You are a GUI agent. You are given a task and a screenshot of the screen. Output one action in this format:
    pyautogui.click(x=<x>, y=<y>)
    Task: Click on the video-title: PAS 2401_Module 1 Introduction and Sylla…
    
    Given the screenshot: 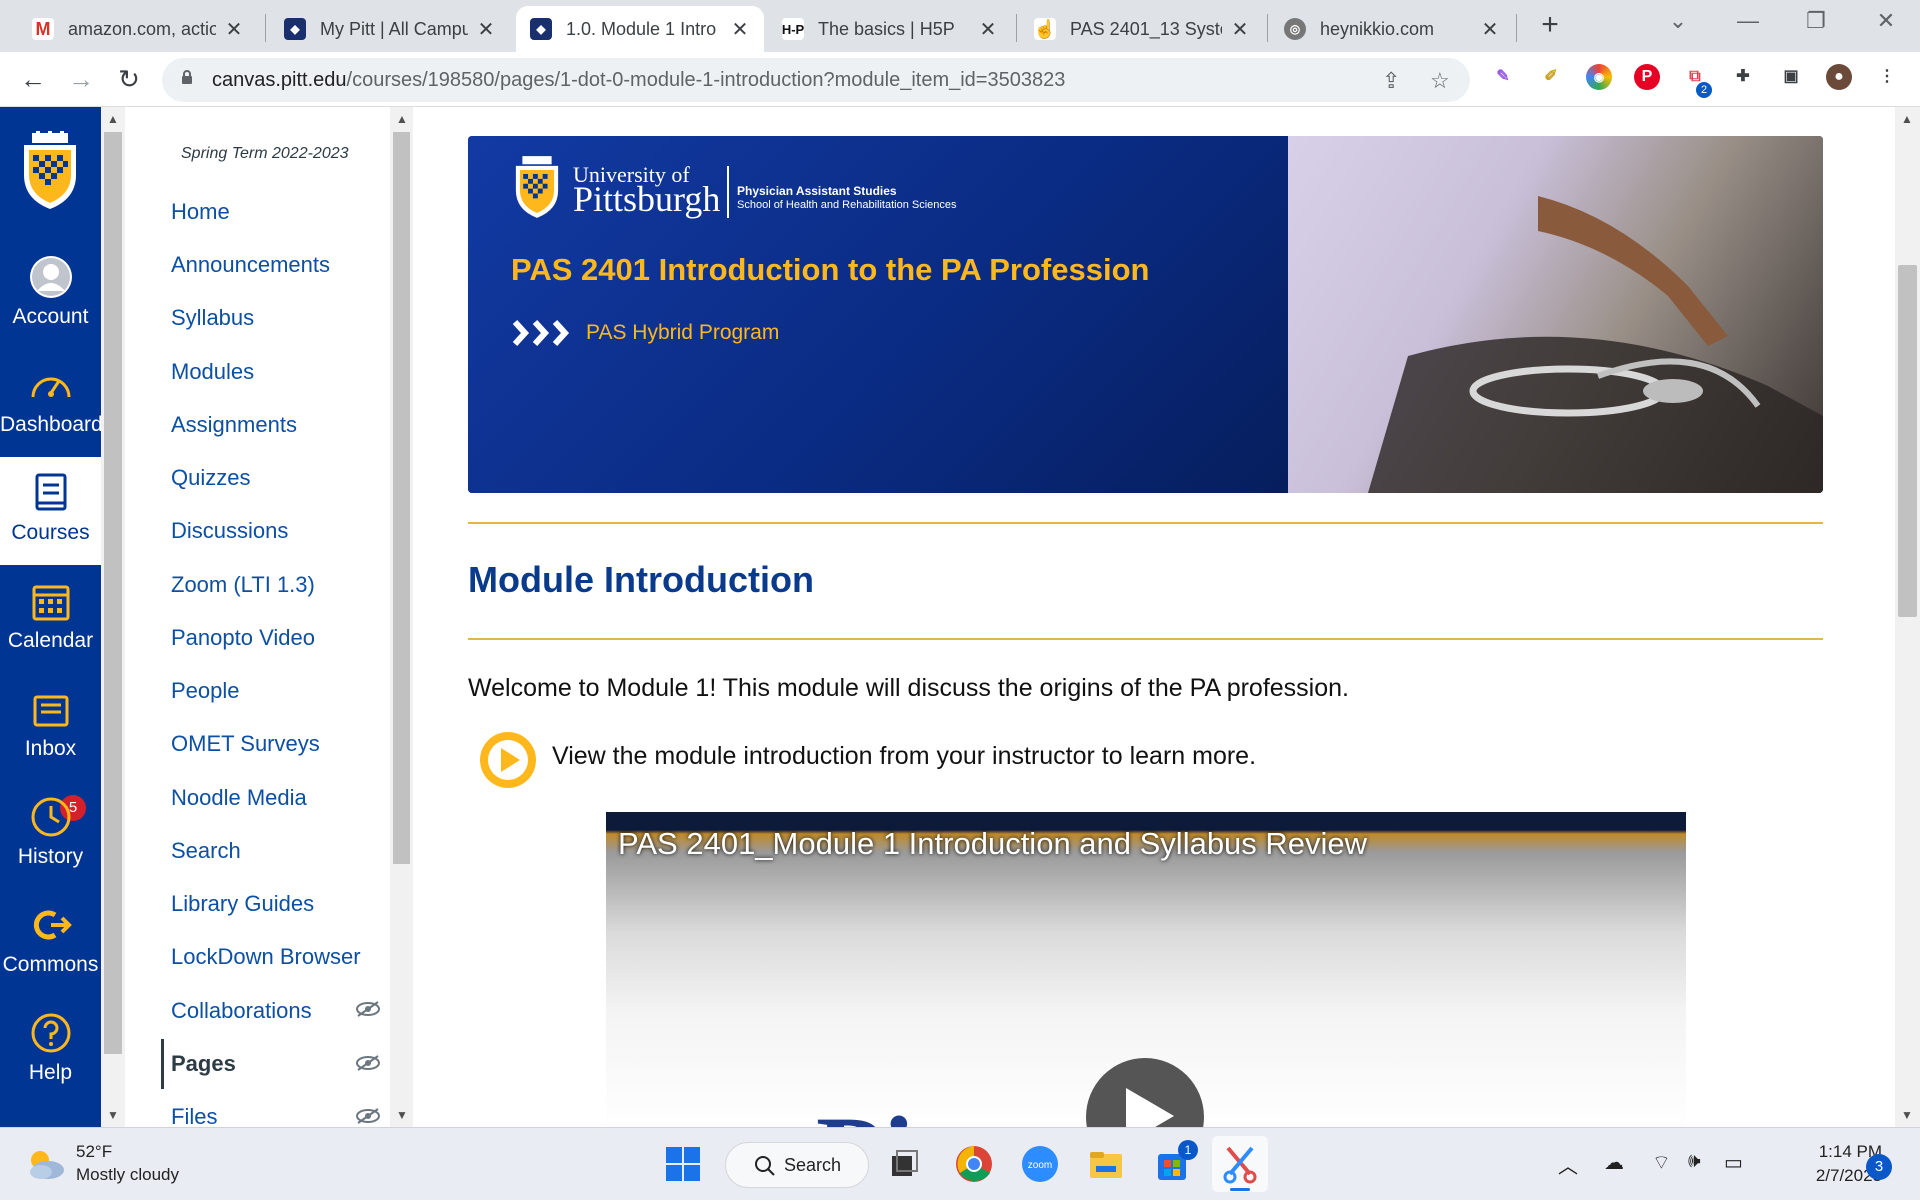 What is the action you would take?
    pyautogui.click(x=992, y=844)
    